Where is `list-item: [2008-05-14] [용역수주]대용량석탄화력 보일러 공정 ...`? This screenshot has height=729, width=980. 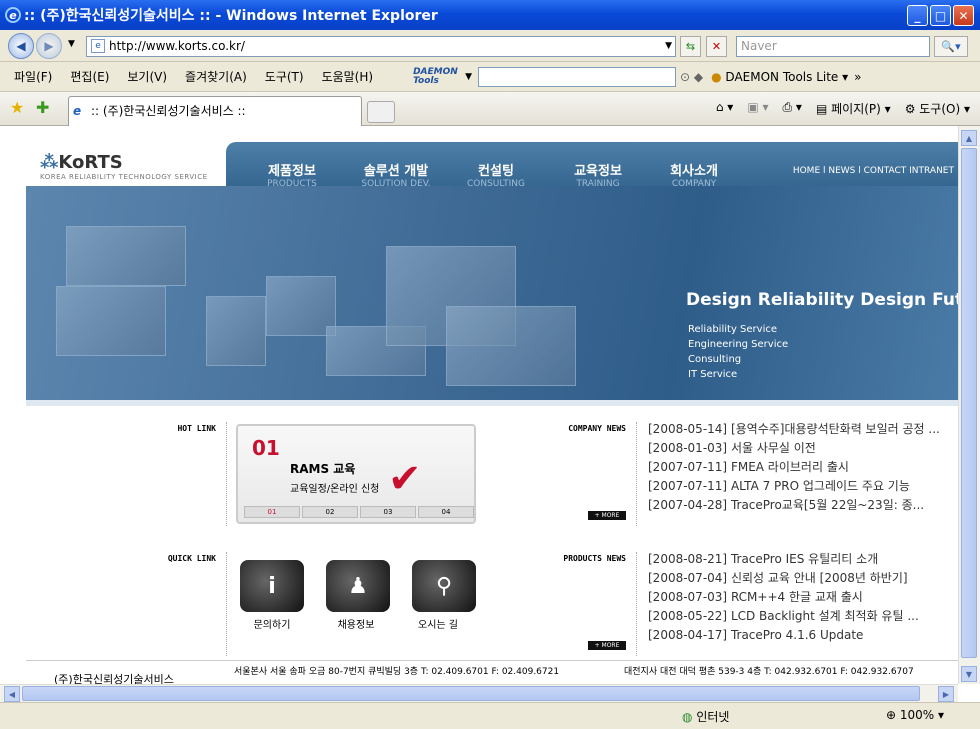
list-item: [2008-05-14] [용역수주]대용량석탄화력 보일러 공정 ... is located at coordinates (803, 429).